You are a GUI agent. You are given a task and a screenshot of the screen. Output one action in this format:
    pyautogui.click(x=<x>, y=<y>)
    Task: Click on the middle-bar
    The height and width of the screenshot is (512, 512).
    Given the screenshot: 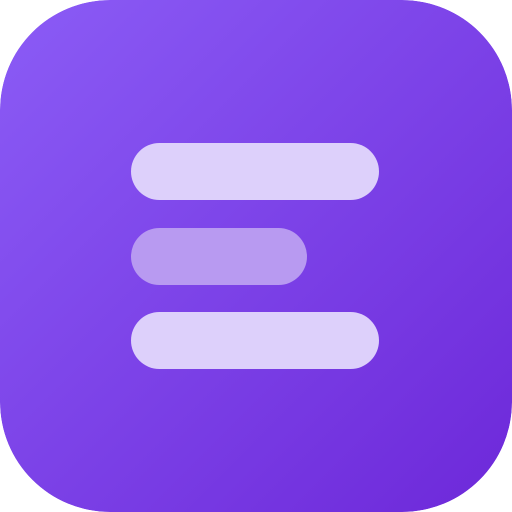 What is the action you would take?
    pyautogui.click(x=219, y=256)
    